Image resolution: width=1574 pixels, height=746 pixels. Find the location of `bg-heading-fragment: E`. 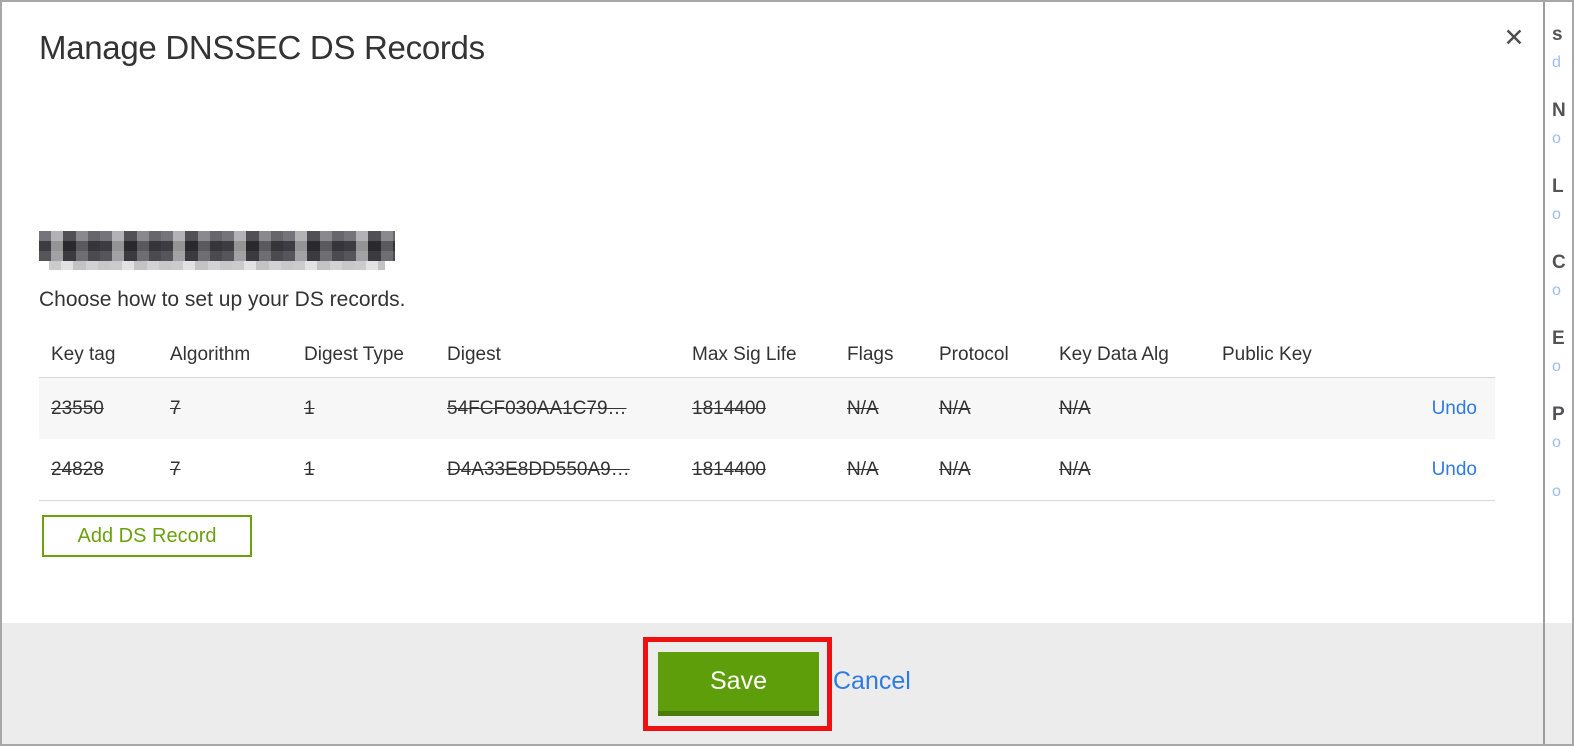

bg-heading-fragment: E is located at coordinates (1558, 338).